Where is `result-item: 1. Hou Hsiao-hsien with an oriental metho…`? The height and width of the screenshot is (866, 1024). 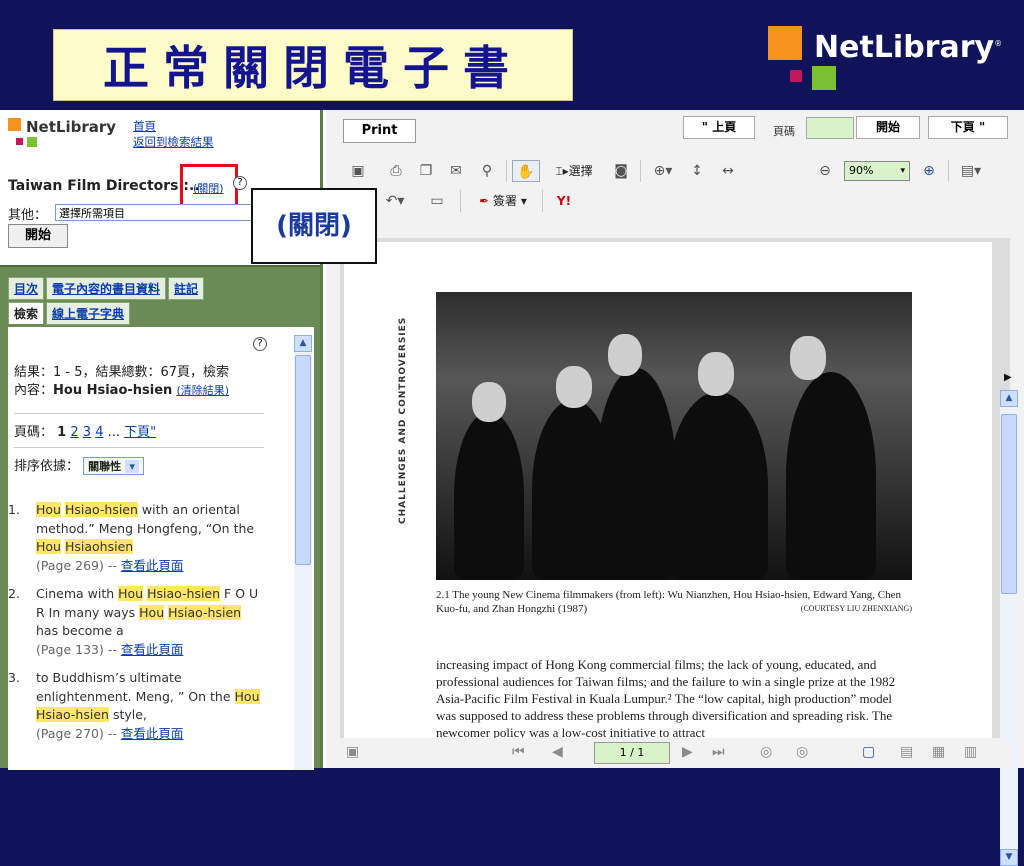
result-item: 1. Hou Hsiao-hsien with an oriental metho… is located at coordinates (131, 537).